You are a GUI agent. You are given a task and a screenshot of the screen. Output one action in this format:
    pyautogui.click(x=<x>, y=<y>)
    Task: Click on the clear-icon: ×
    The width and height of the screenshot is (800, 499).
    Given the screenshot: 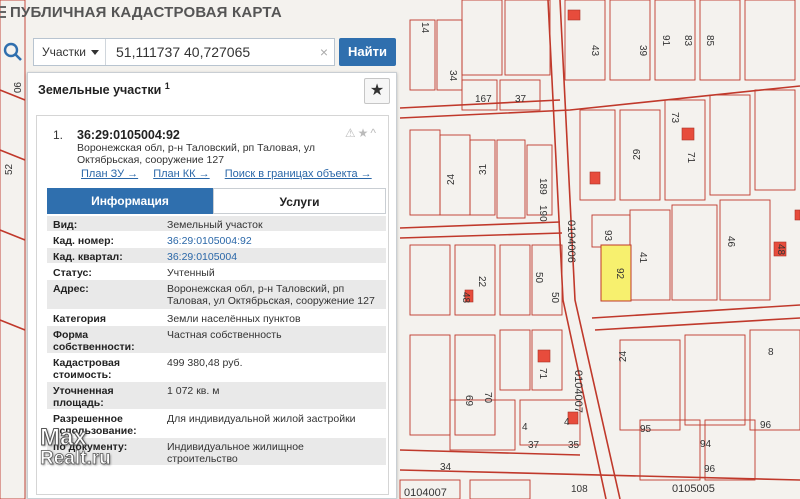 What is the action you would take?
    pyautogui.click(x=324, y=52)
    